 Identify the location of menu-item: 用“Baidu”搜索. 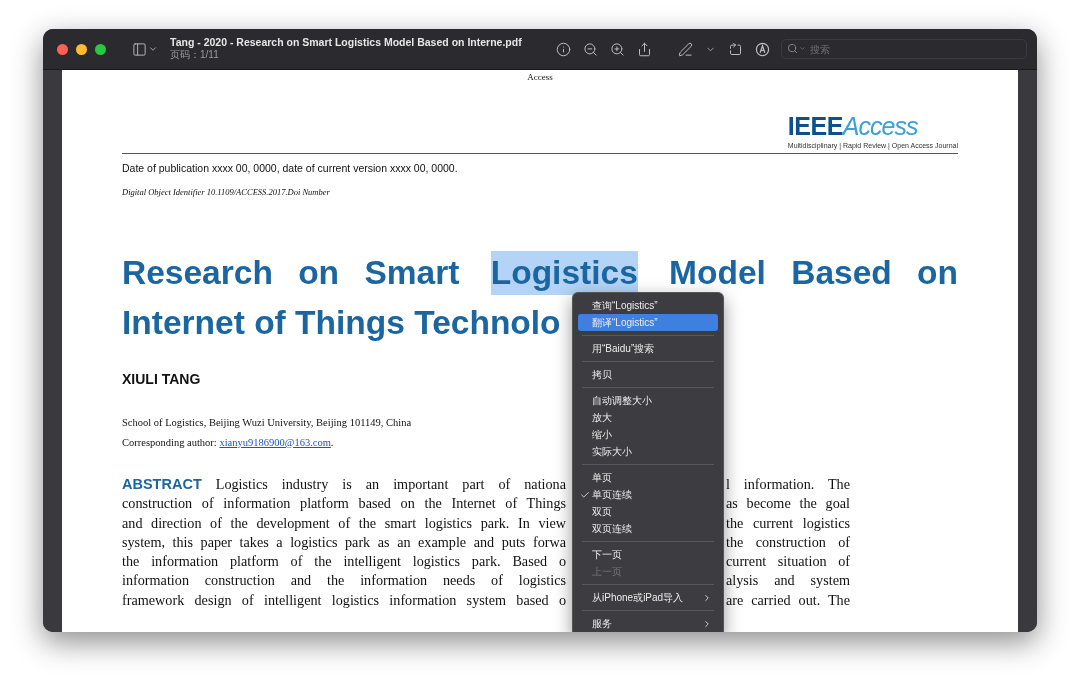
(648, 348).